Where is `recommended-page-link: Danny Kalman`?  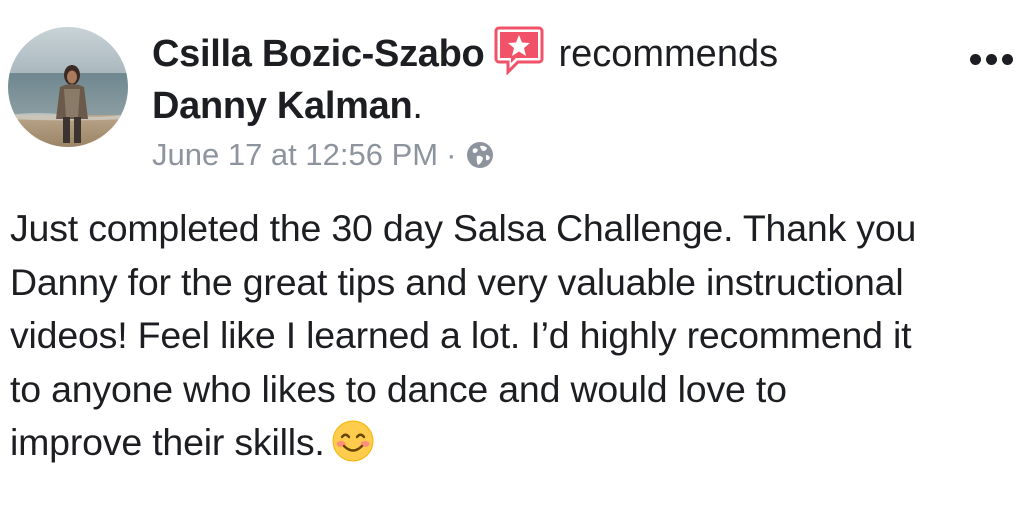 recommended-page-link: Danny Kalman is located at coordinates (282, 106).